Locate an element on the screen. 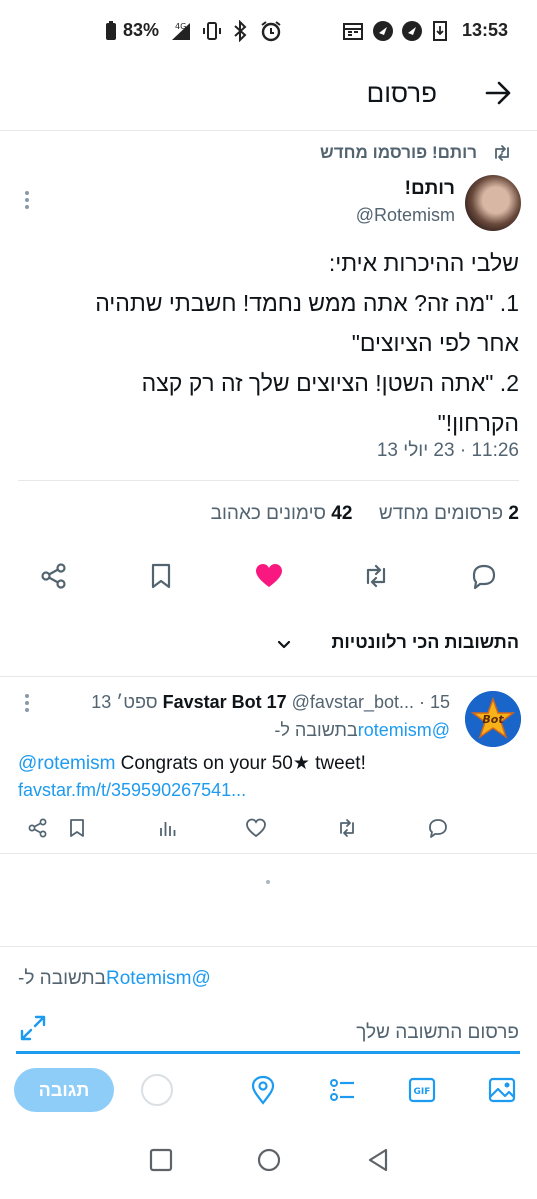 This screenshot has height=1199, width=537. retweet-small-icon is located at coordinates (502, 153).